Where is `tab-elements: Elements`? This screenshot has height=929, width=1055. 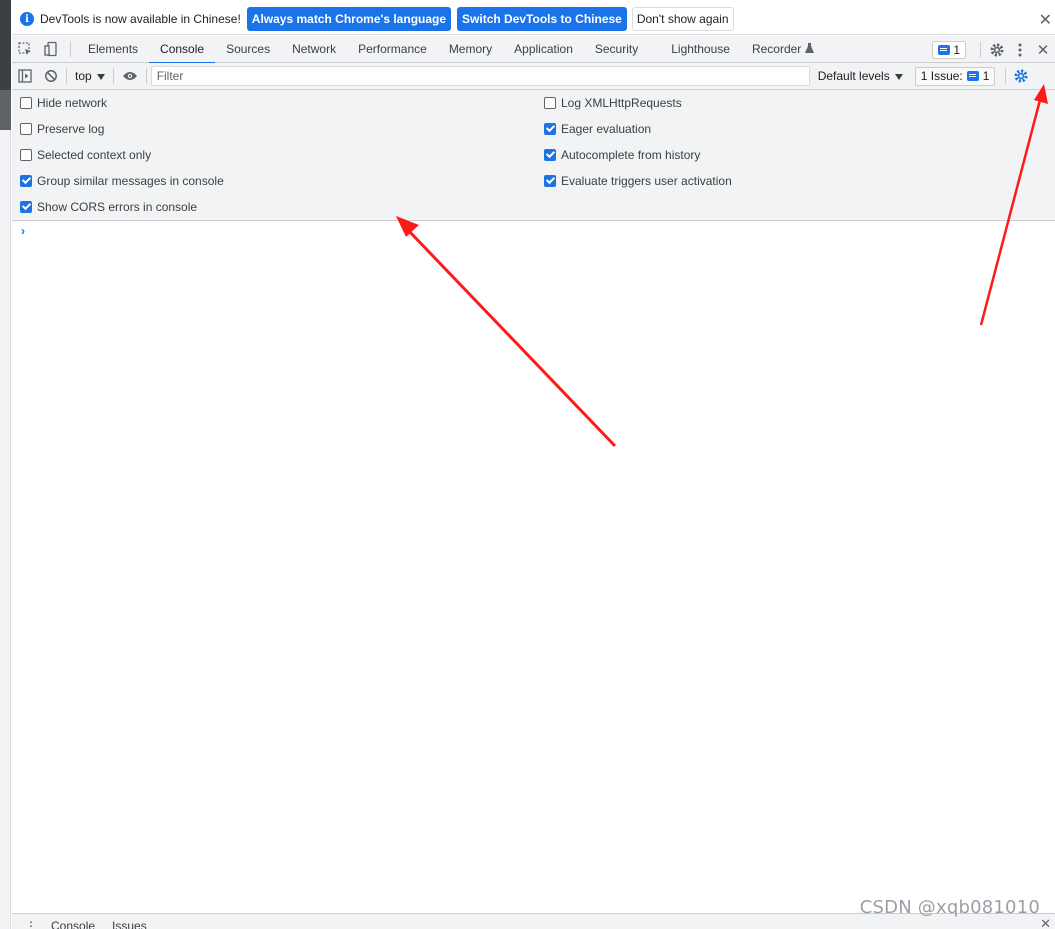
tab-elements: Elements is located at coordinates (113, 49).